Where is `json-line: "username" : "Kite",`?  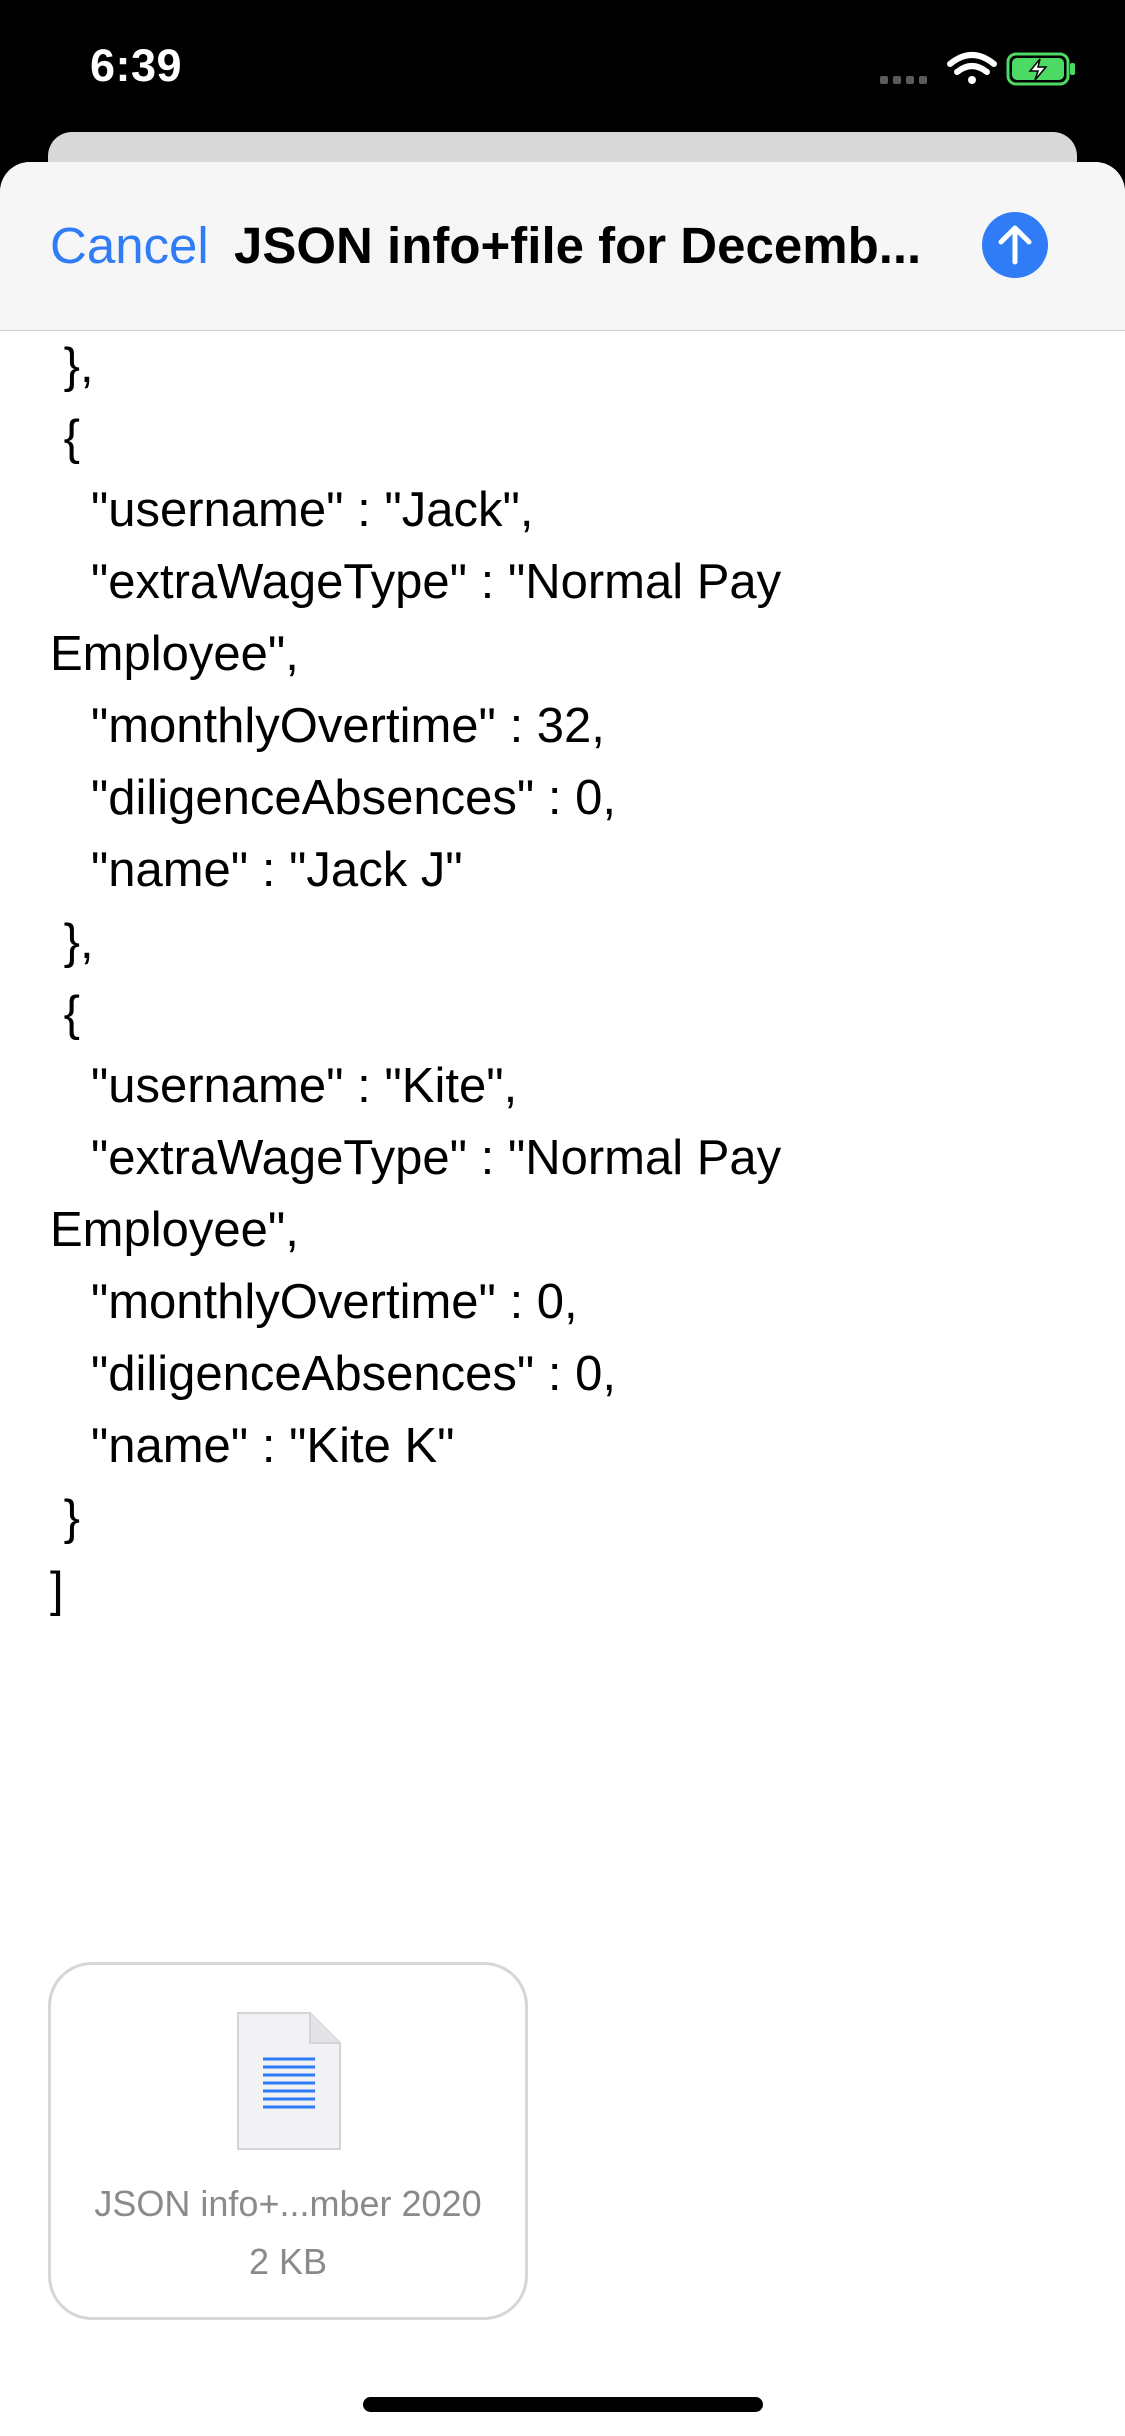 json-line: "username" : "Kite", is located at coordinates (284, 1086).